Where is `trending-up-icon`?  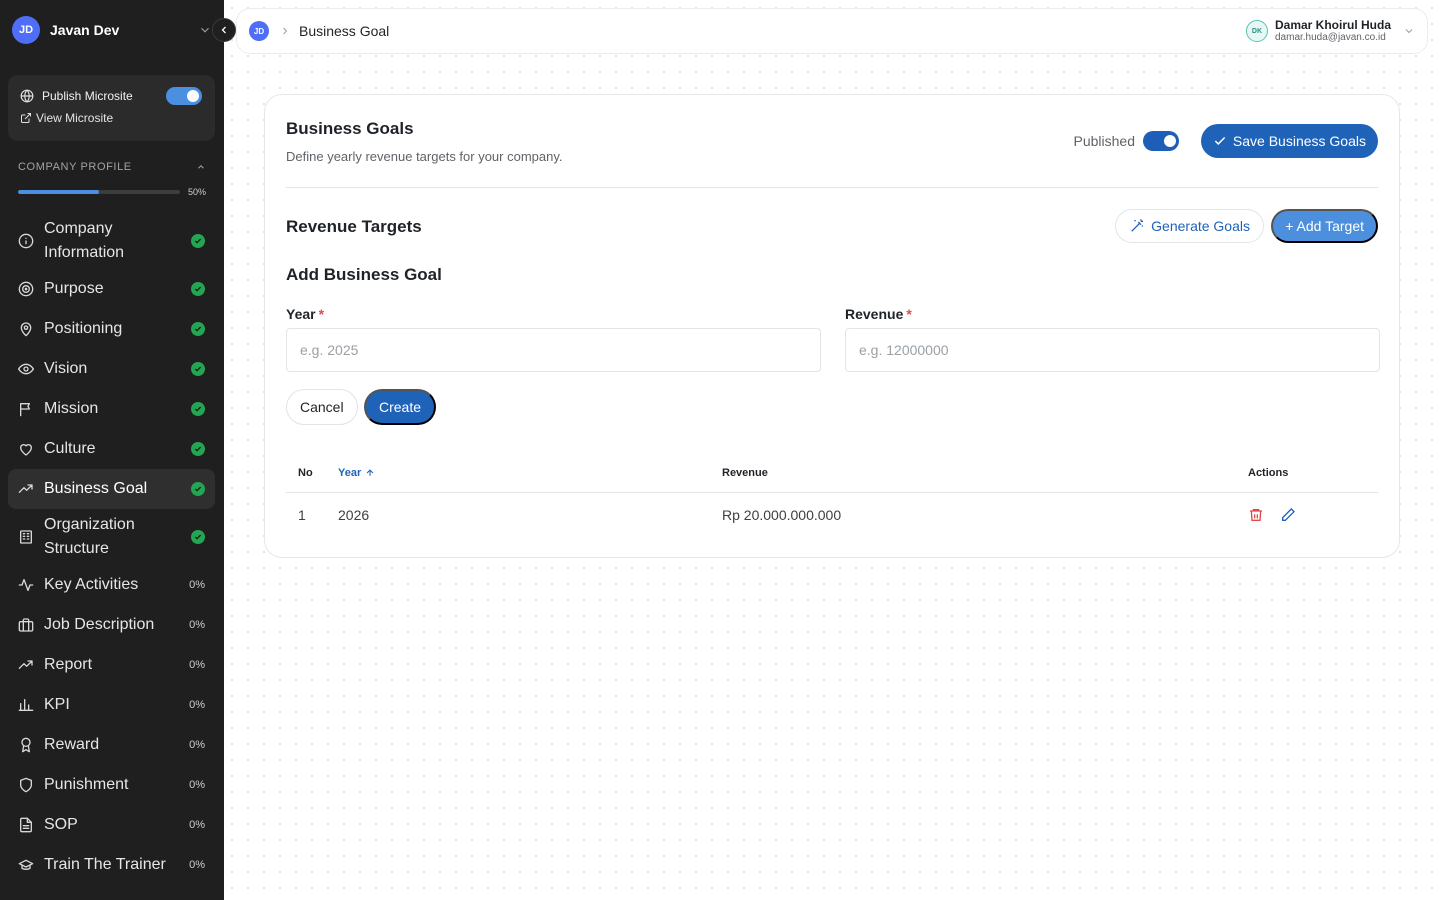 trending-up-icon is located at coordinates (25, 664).